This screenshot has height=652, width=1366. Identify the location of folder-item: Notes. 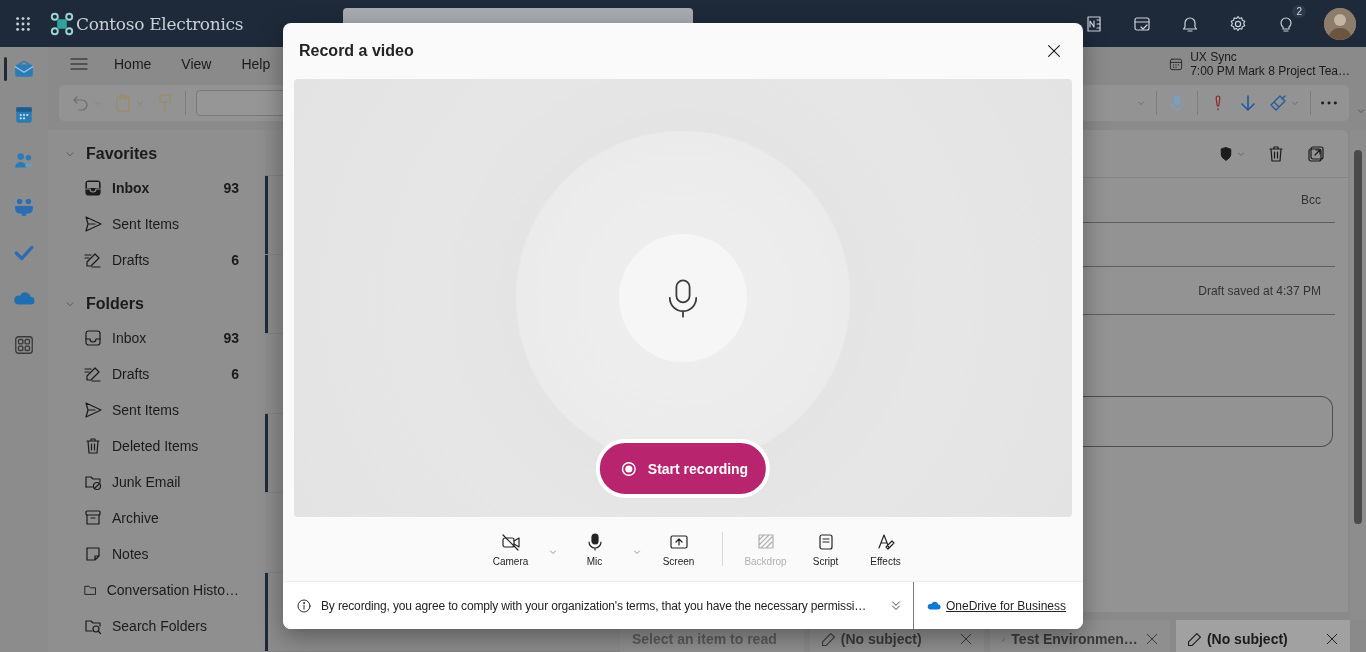
(156, 554).